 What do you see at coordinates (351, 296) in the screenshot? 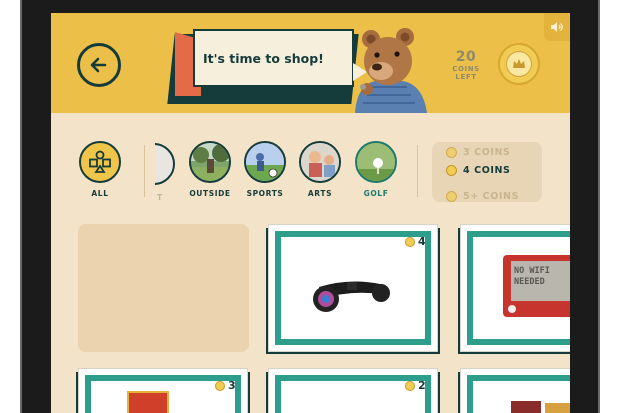
I see `hoverboard-icon` at bounding box center [351, 296].